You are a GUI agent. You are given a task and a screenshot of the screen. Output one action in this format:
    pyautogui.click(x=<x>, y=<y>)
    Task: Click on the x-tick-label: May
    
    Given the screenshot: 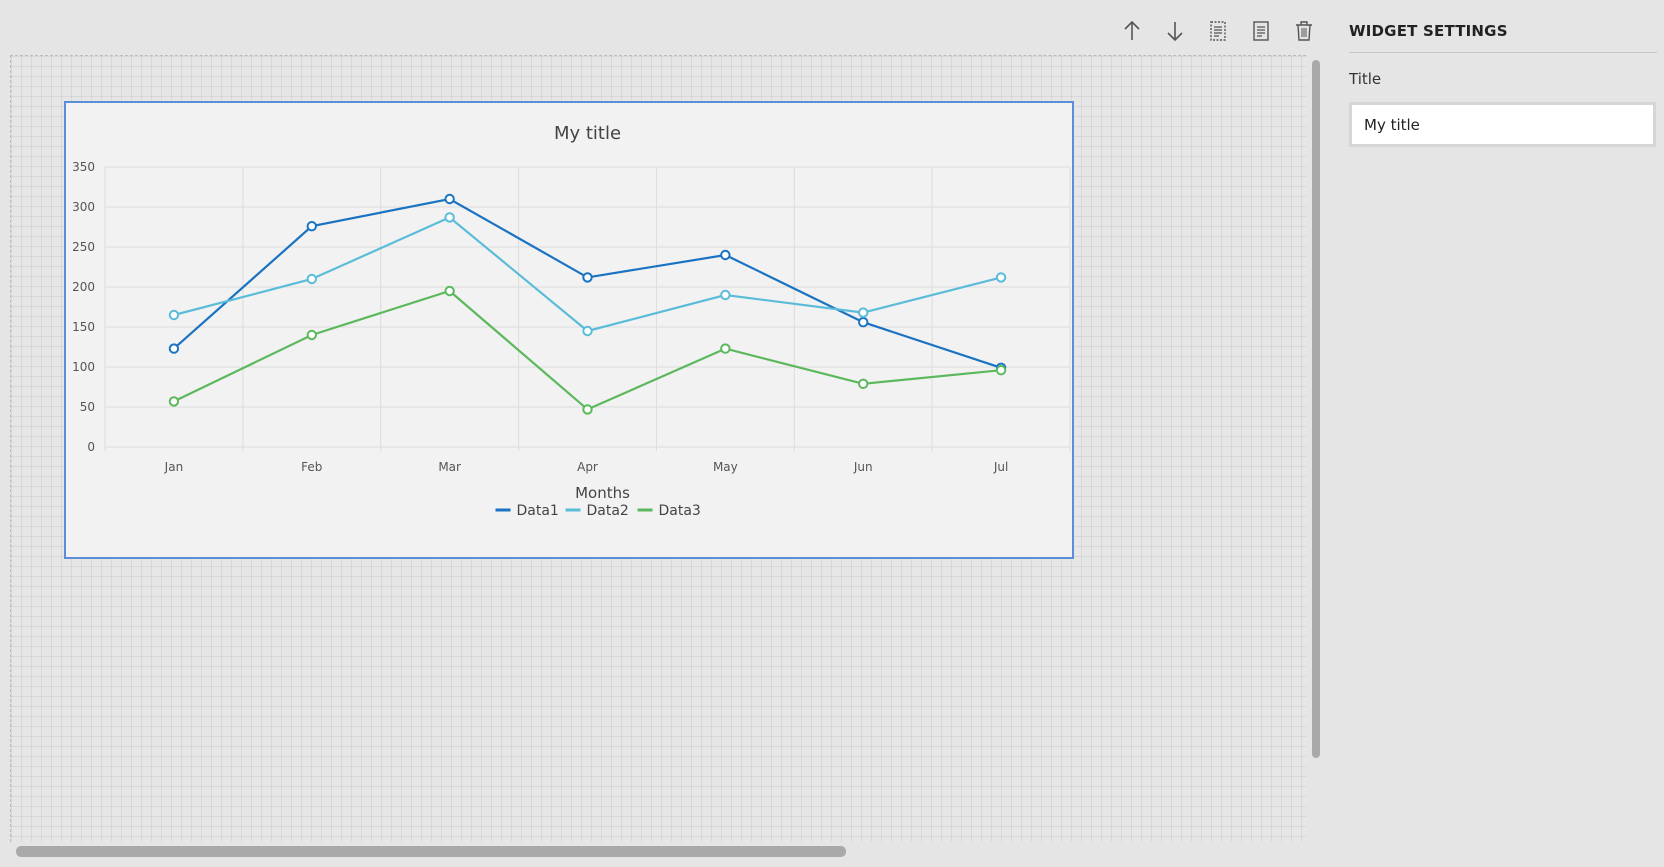 What is the action you would take?
    pyautogui.click(x=725, y=467)
    